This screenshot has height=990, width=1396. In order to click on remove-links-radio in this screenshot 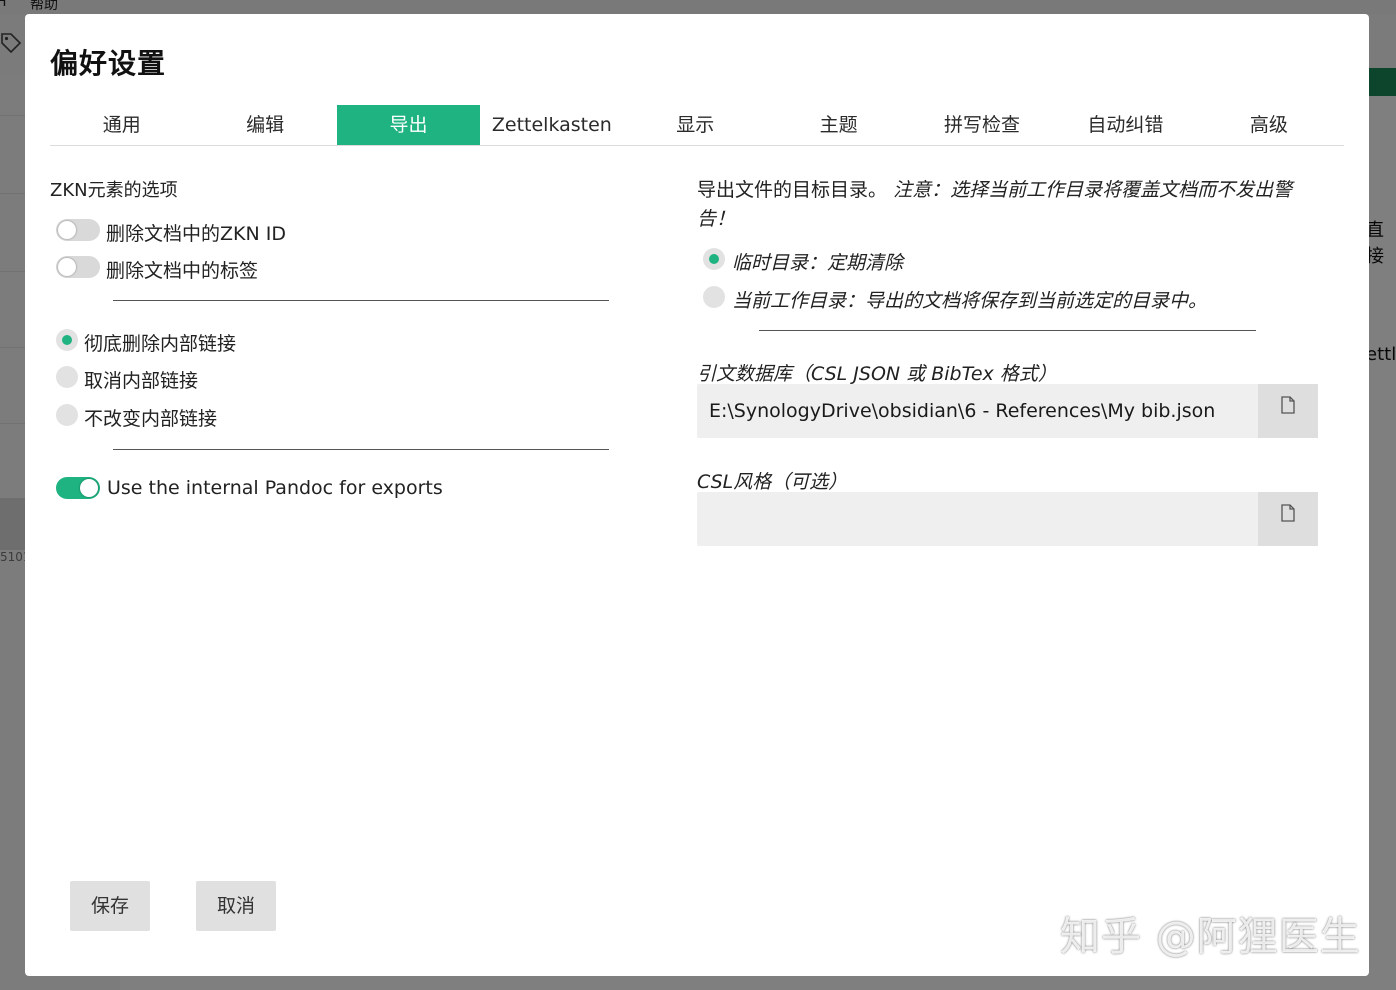, I will do `click(67, 340)`.